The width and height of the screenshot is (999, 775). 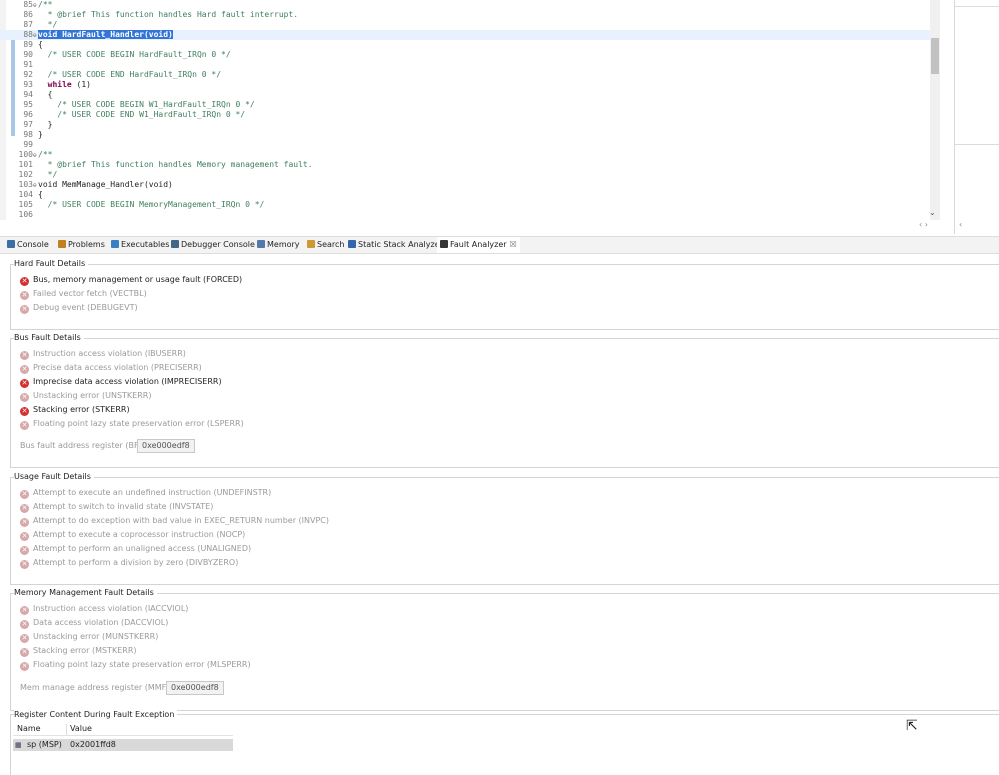 I want to click on flag-label: Data access violation (DACCVIOL), so click(x=101, y=622).